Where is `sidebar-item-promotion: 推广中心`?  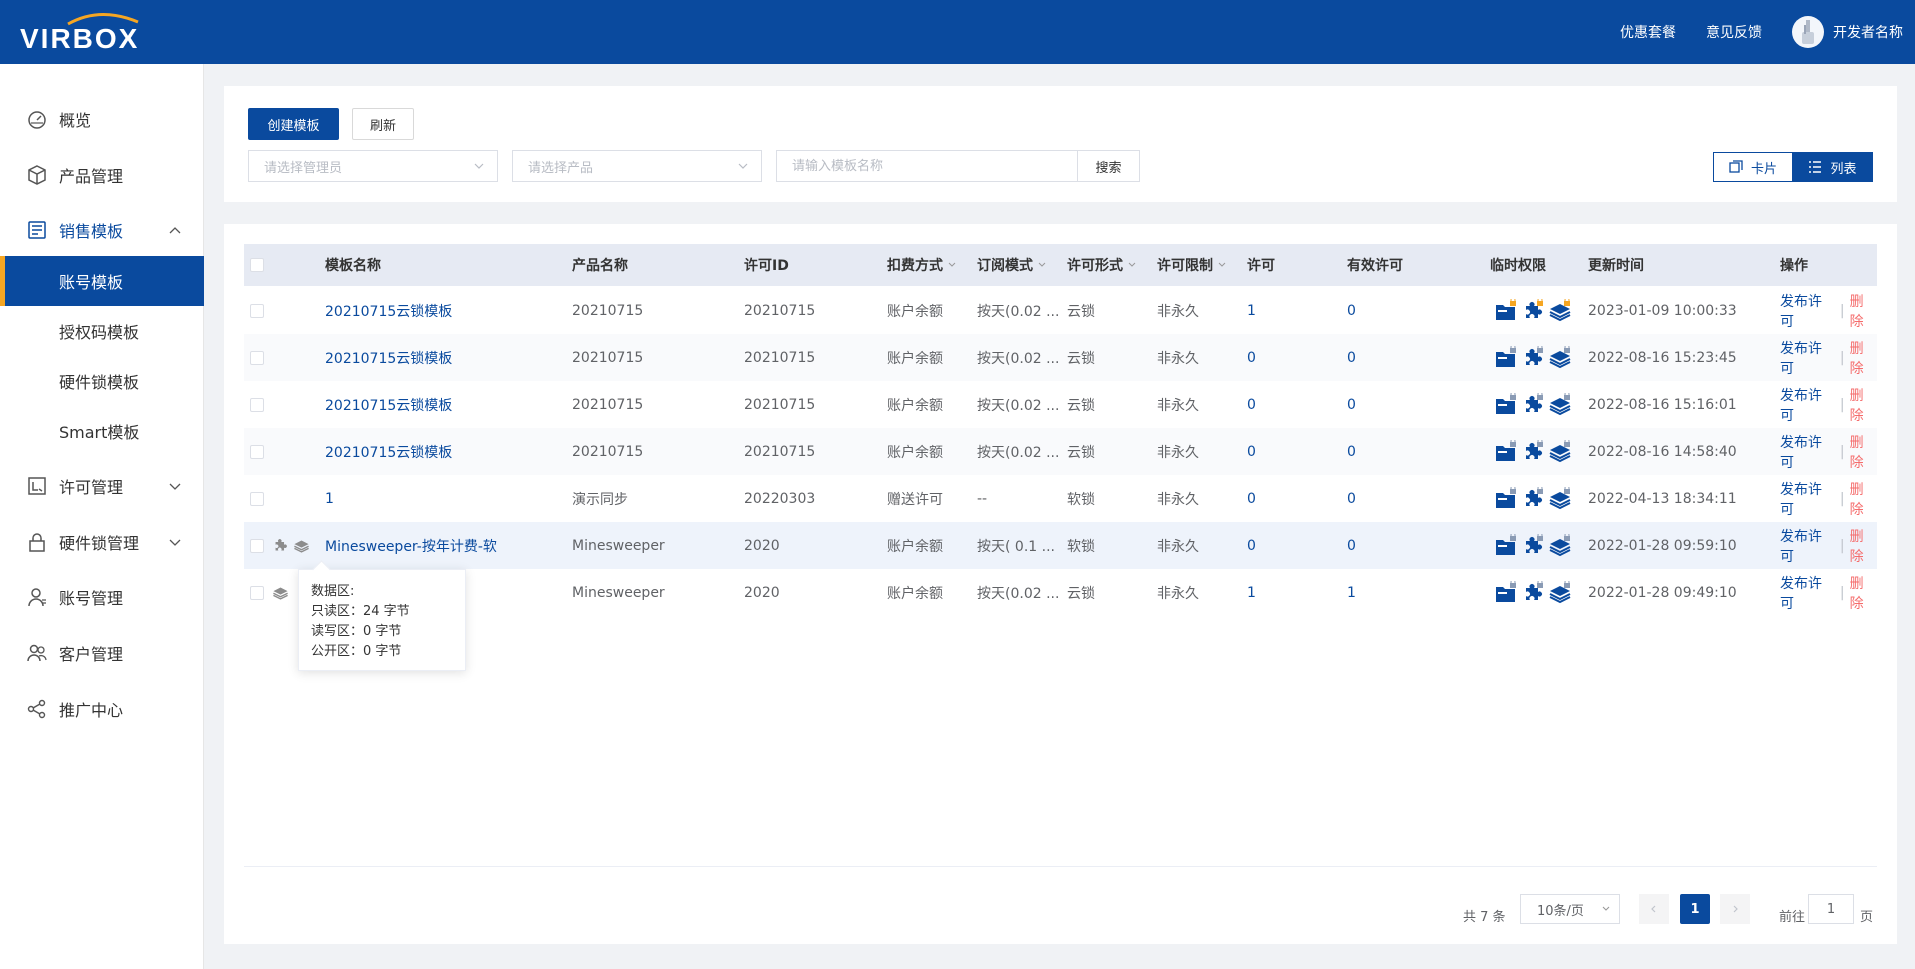 sidebar-item-promotion: 推广中心 is located at coordinates (102, 709).